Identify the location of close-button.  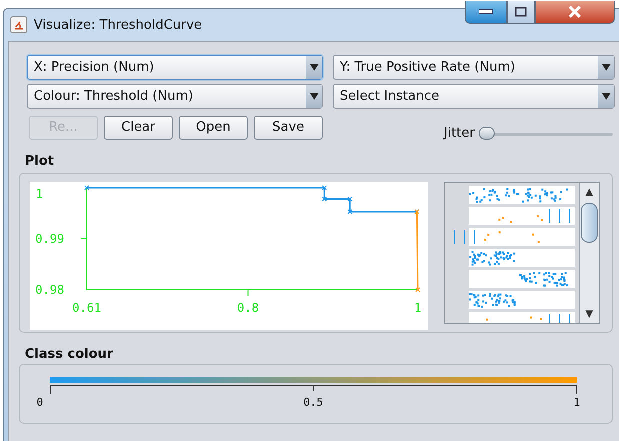
(575, 12).